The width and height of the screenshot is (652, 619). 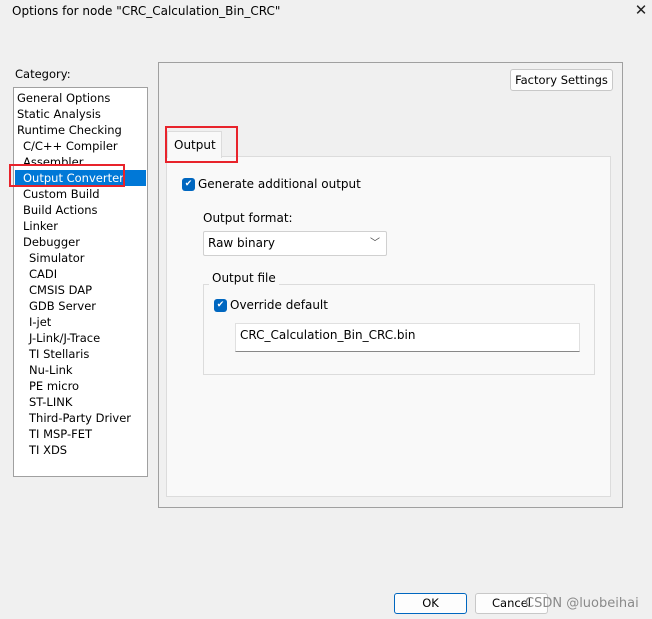 What do you see at coordinates (279, 184) in the screenshot?
I see `generate-output-label: Generate additional output` at bounding box center [279, 184].